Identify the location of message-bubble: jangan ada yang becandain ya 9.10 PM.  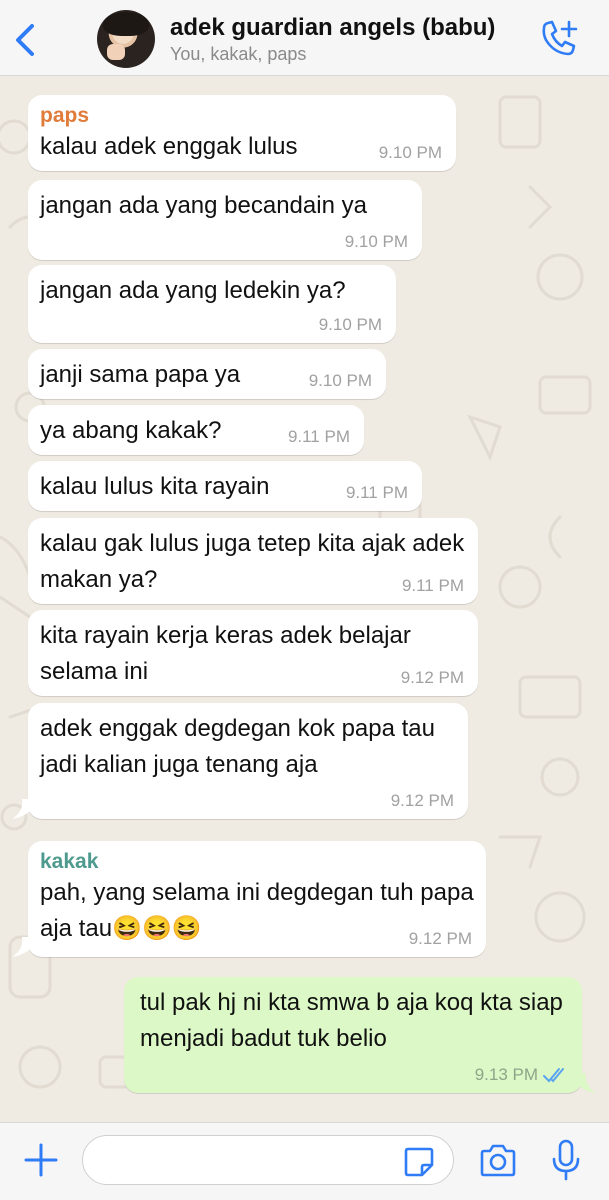
(225, 220).